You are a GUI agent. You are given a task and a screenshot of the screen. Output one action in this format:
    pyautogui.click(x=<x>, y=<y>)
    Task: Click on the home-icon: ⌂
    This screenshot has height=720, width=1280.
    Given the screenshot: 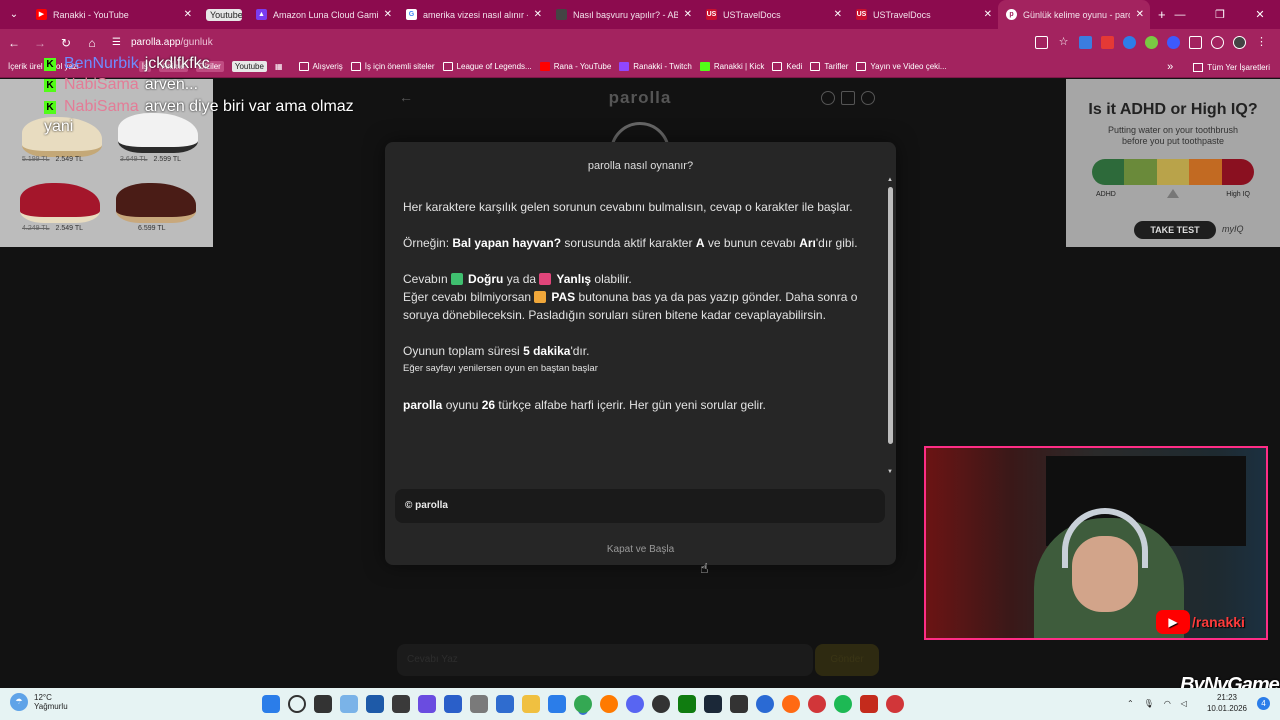 What is the action you would take?
    pyautogui.click(x=92, y=43)
    